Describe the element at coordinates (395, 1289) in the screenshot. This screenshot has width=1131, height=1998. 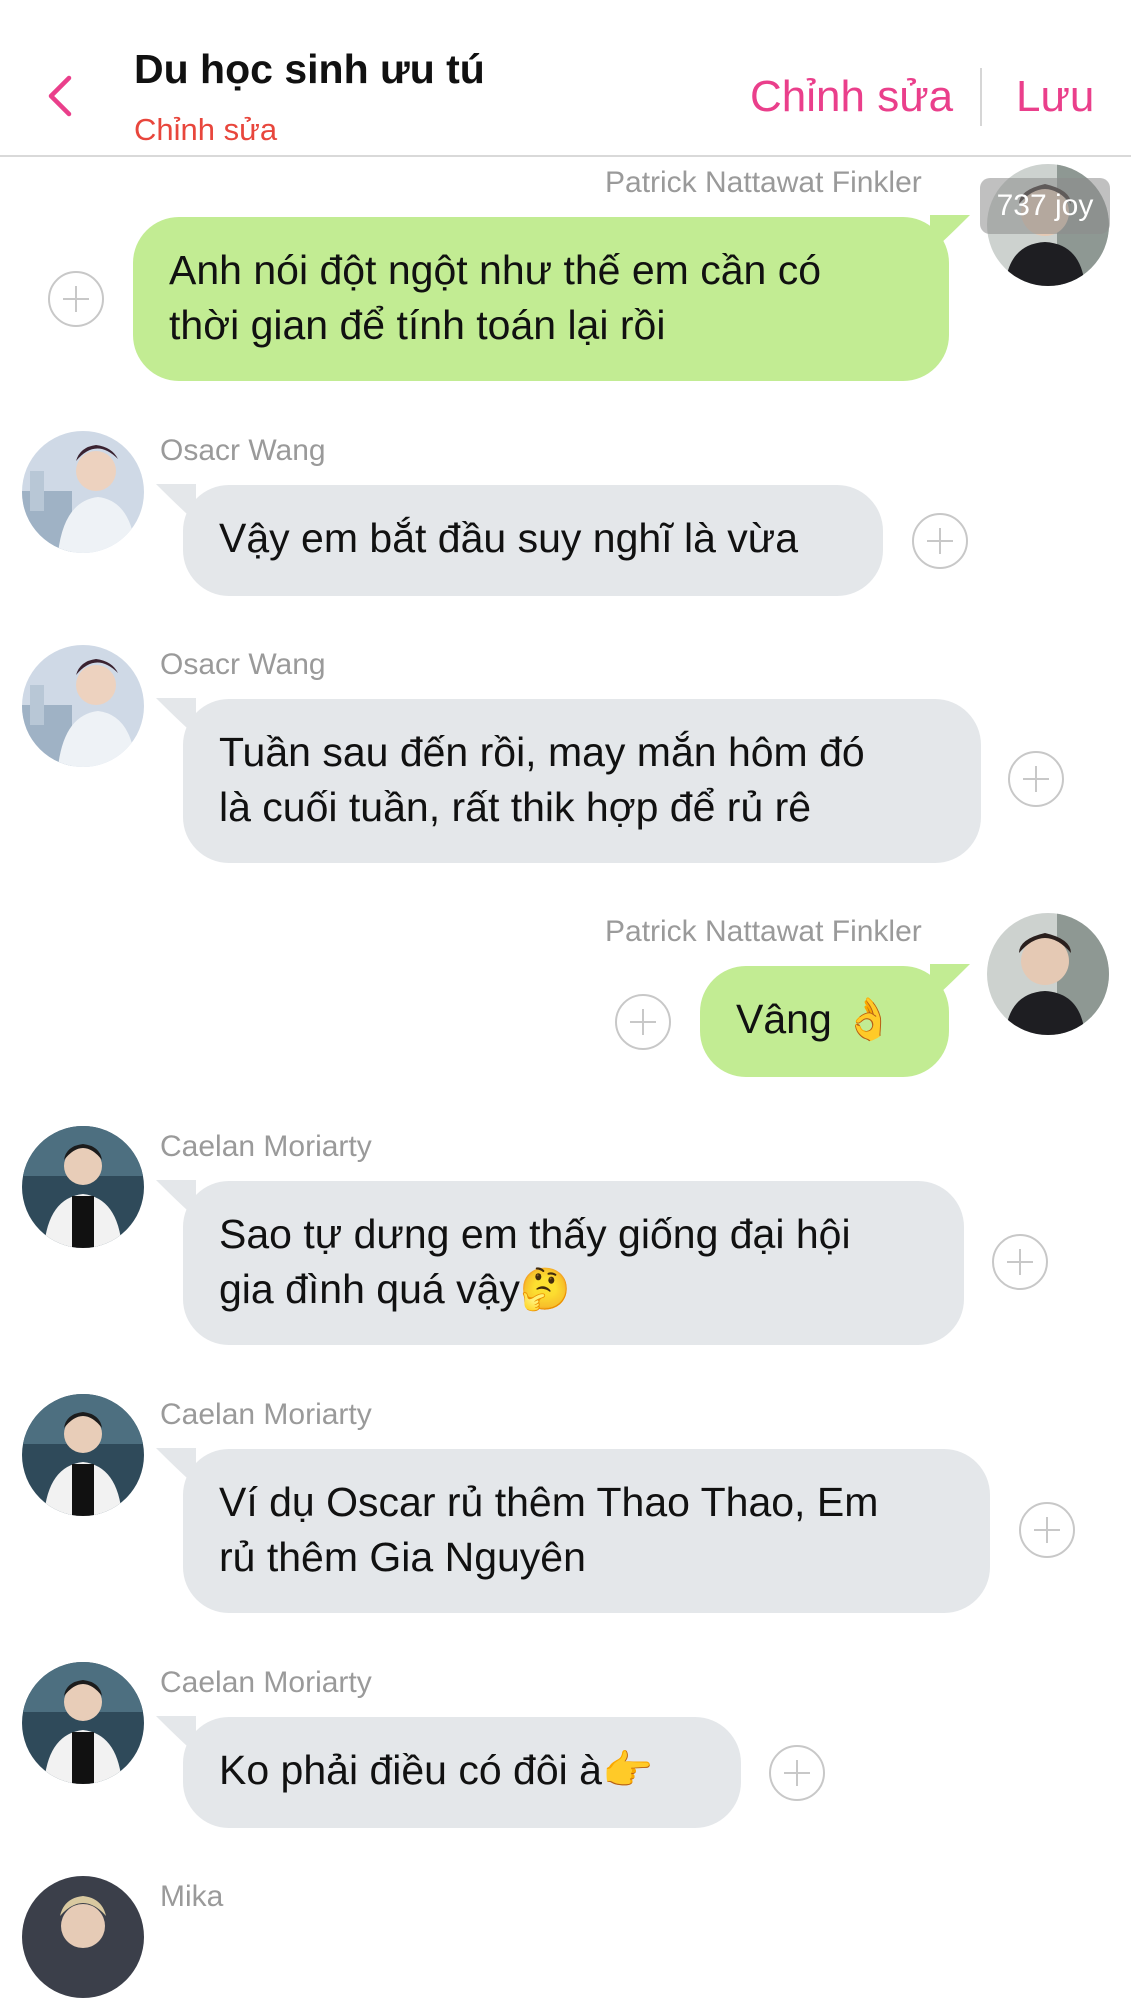
I see `message-line: gia đình quá vậy🤔` at that location.